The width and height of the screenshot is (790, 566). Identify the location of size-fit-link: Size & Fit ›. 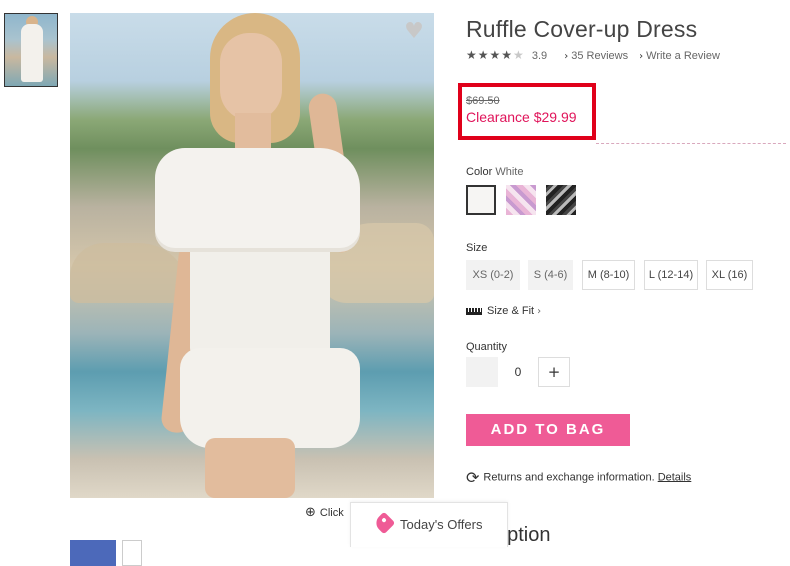
(503, 311).